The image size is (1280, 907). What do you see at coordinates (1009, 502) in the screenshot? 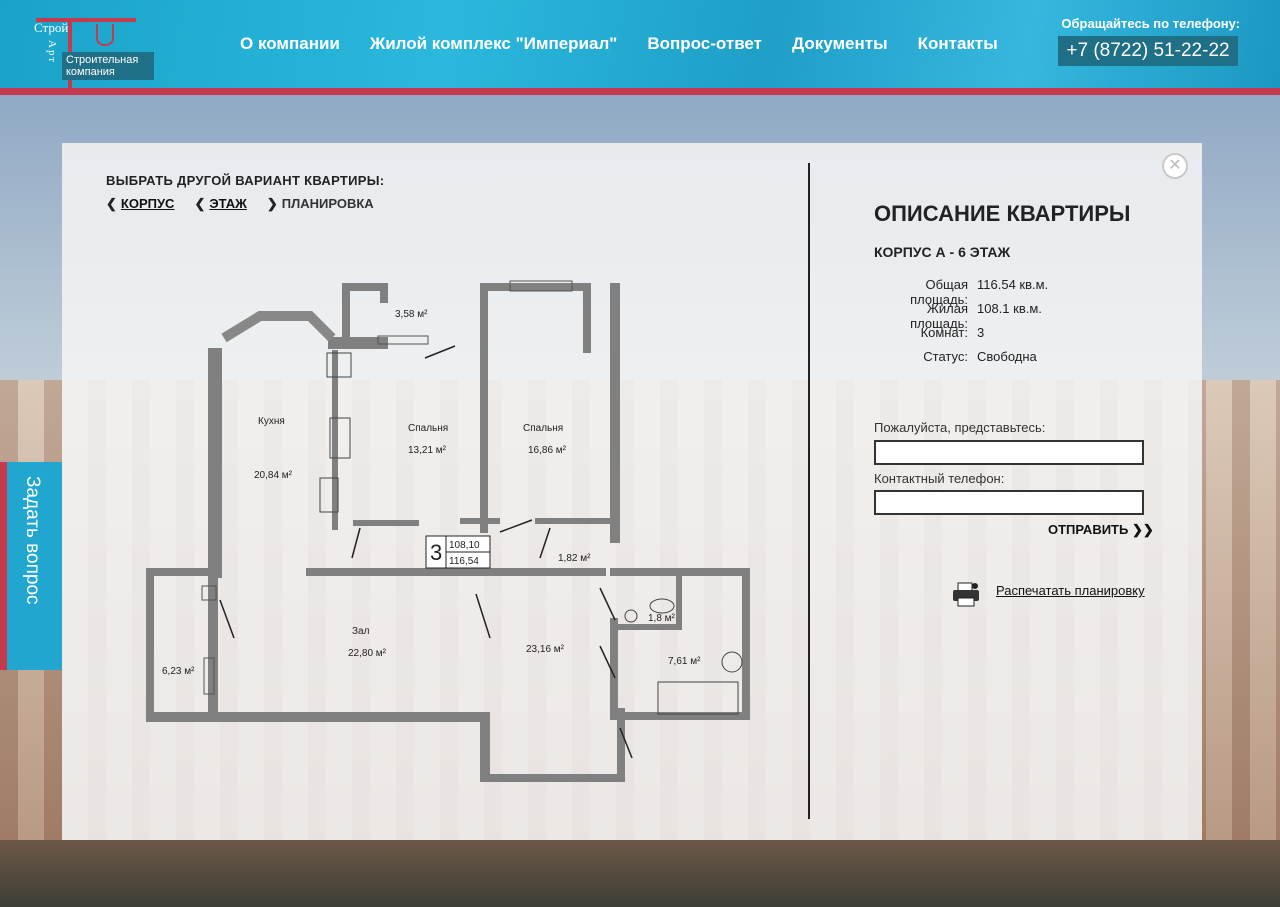
I see `phone-field` at bounding box center [1009, 502].